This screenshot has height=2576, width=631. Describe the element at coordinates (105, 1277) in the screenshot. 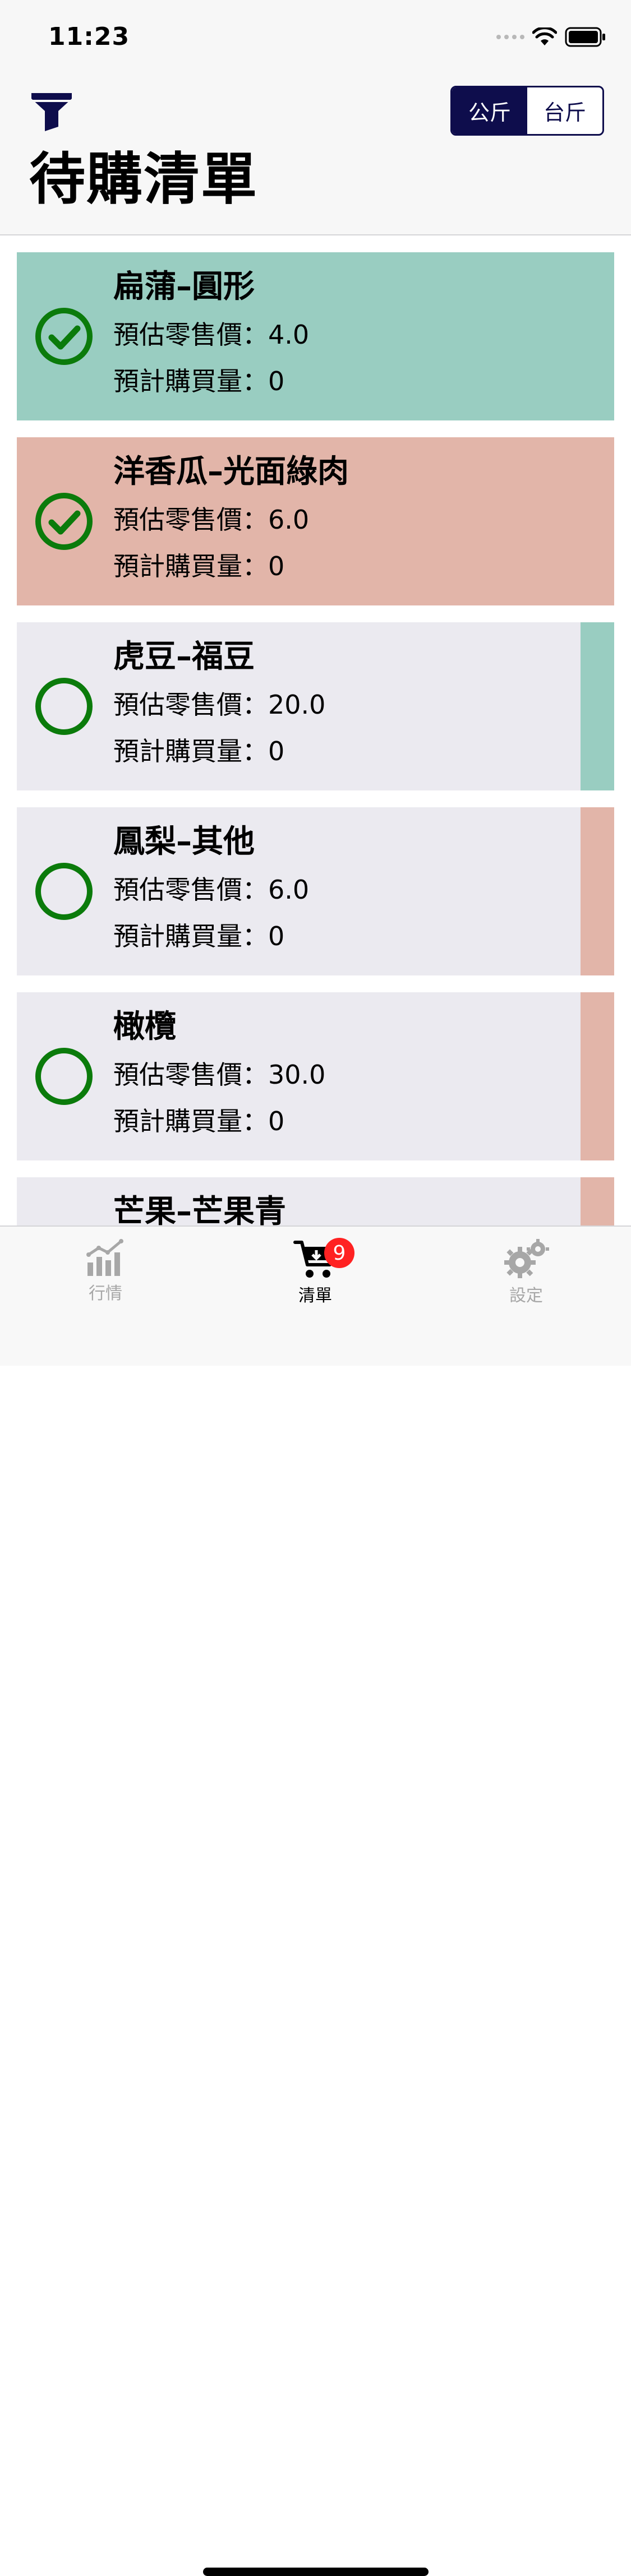

I see `tab-market: 行情` at that location.